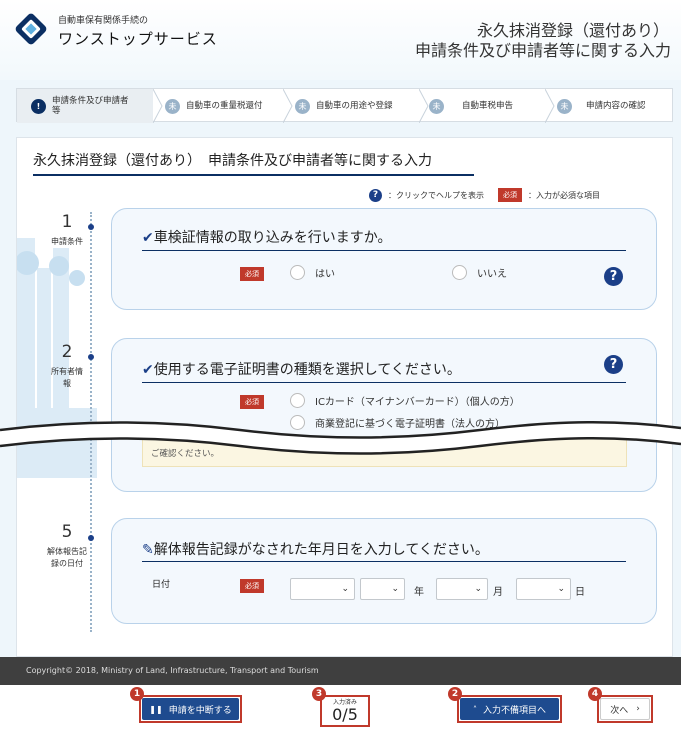 The height and width of the screenshot is (732, 681). Describe the element at coordinates (272, 238) in the screenshot. I see `question-title-text: 車検証情報の取り込みを行いますか。` at that location.